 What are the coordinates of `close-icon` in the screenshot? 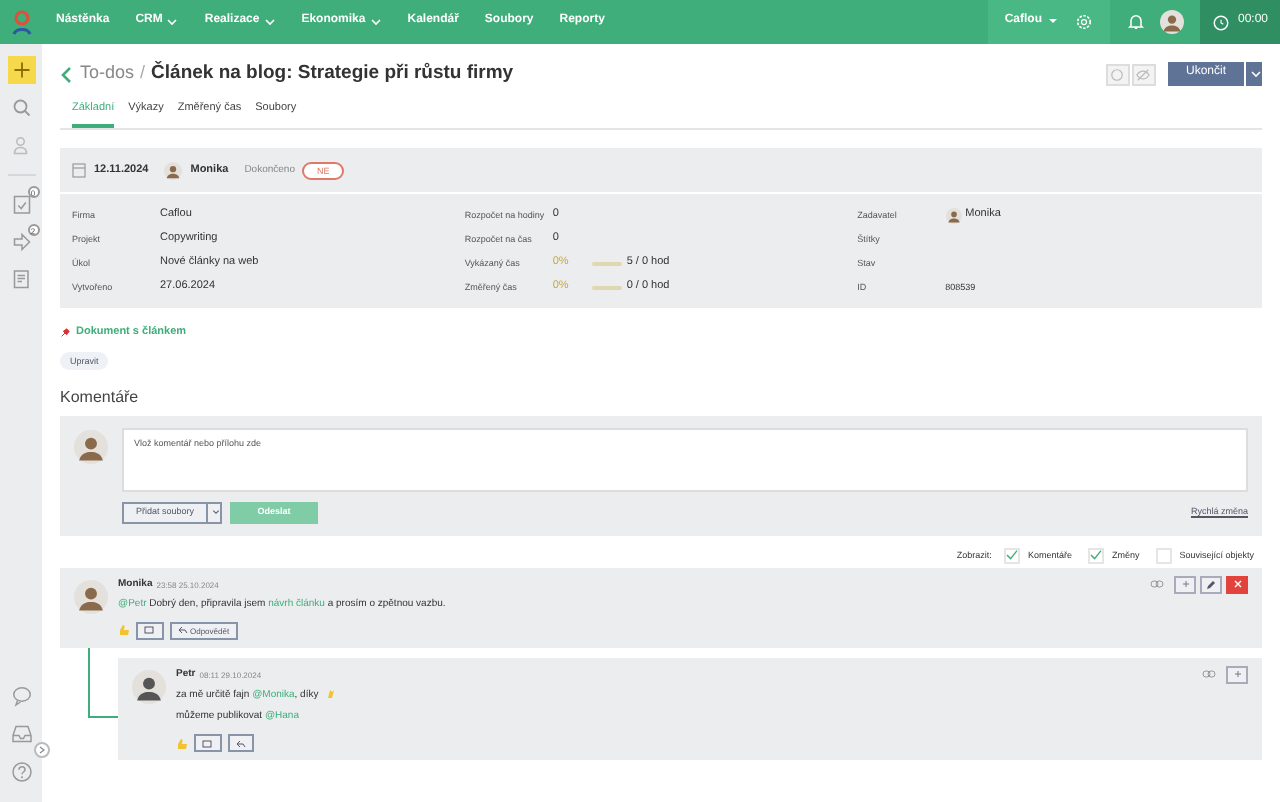 It's located at (1237, 584).